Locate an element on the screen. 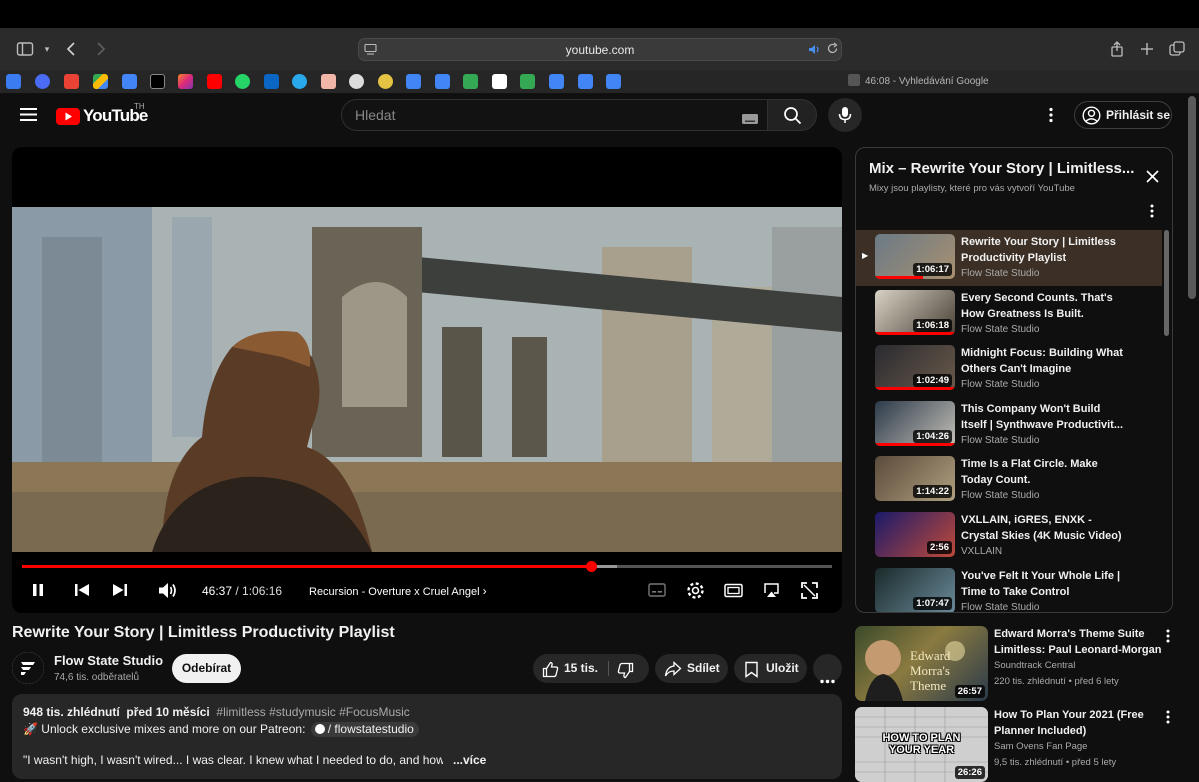 This screenshot has width=1199, height=782. bookmark-whatsapp-icon is located at coordinates (242, 81).